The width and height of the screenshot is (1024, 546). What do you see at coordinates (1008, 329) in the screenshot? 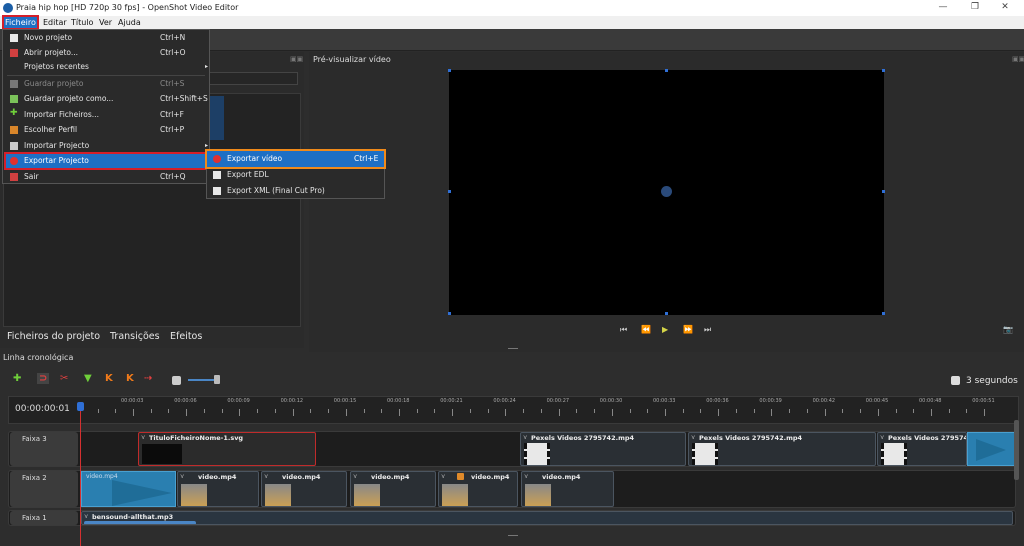
I see `camera-icon: 📷` at bounding box center [1008, 329].